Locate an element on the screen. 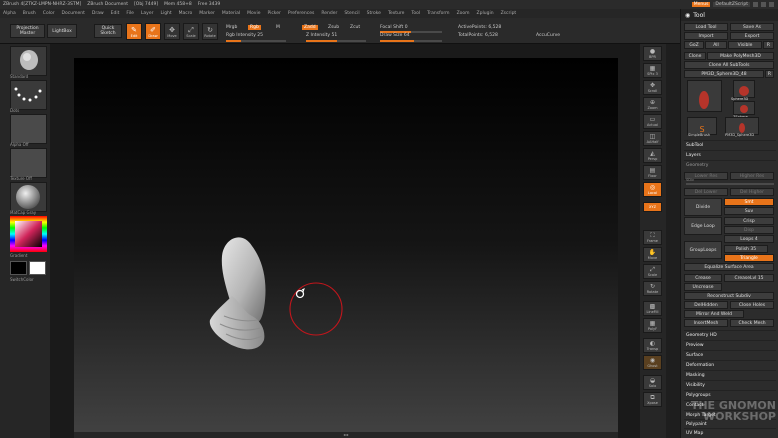  polyf-button: ▦ PolyF is located at coordinates (652, 325).